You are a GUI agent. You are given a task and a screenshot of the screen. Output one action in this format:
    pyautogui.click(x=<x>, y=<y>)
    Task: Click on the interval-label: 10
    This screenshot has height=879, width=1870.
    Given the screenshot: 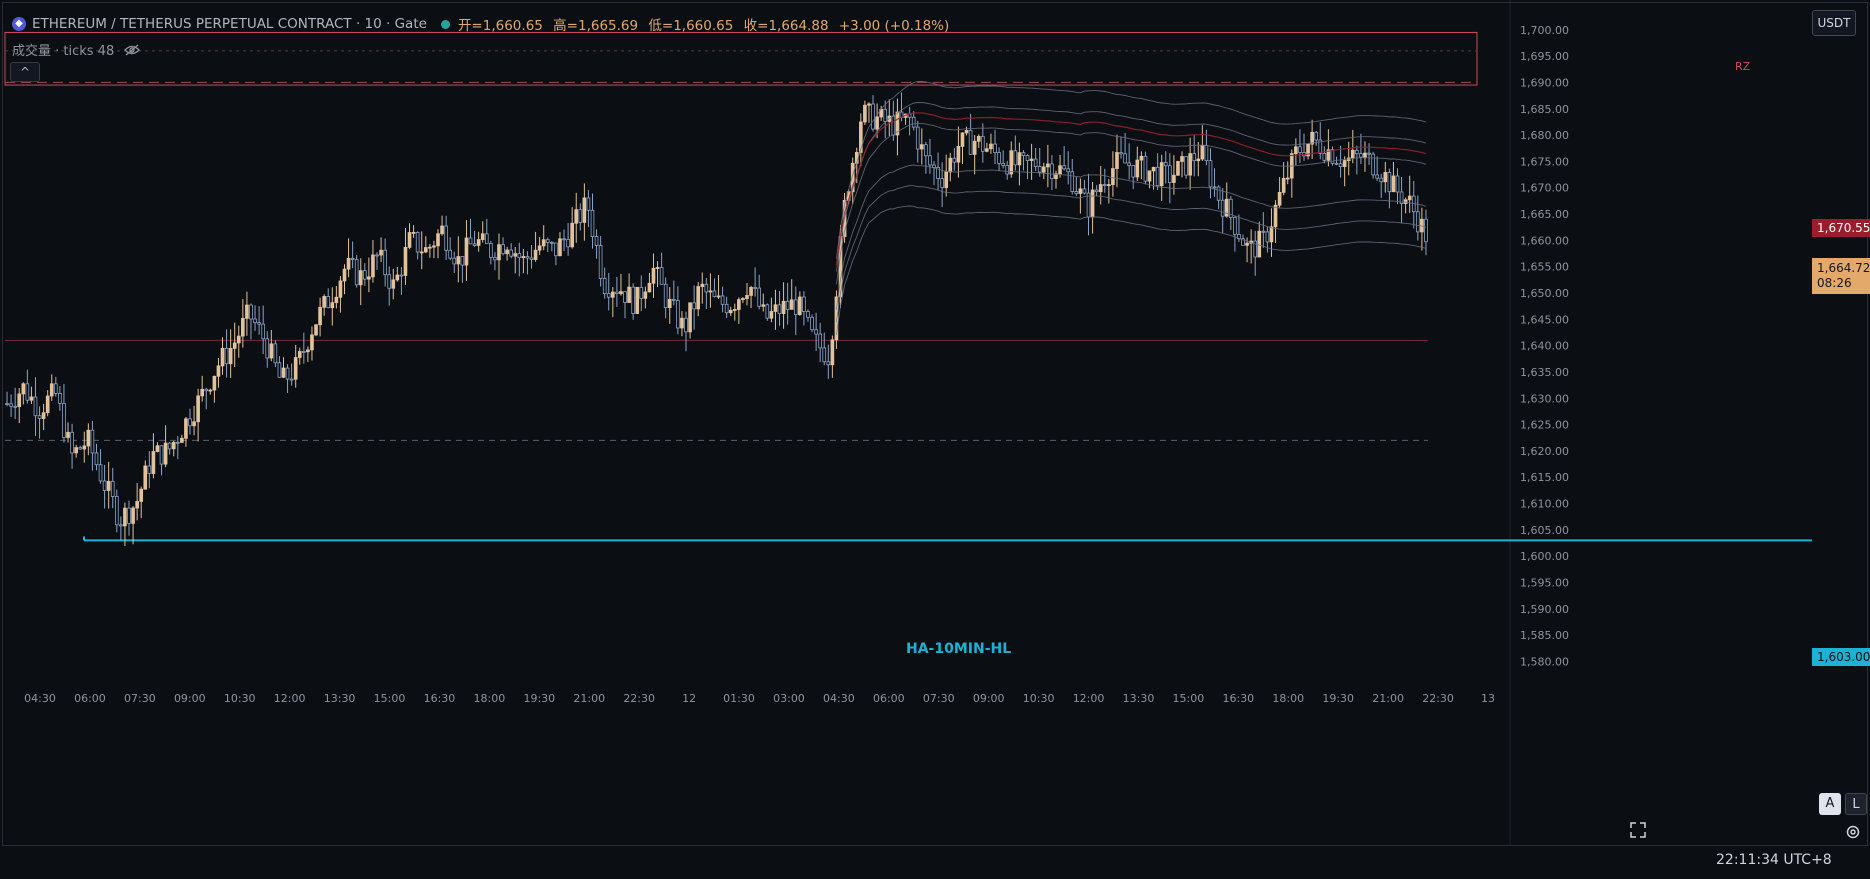 What is the action you would take?
    pyautogui.click(x=373, y=24)
    